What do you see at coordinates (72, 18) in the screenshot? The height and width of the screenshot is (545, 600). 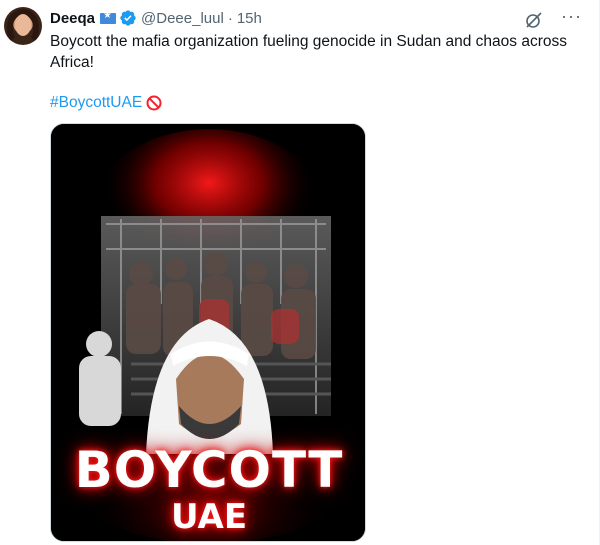 I see `display-name: Deeqa` at bounding box center [72, 18].